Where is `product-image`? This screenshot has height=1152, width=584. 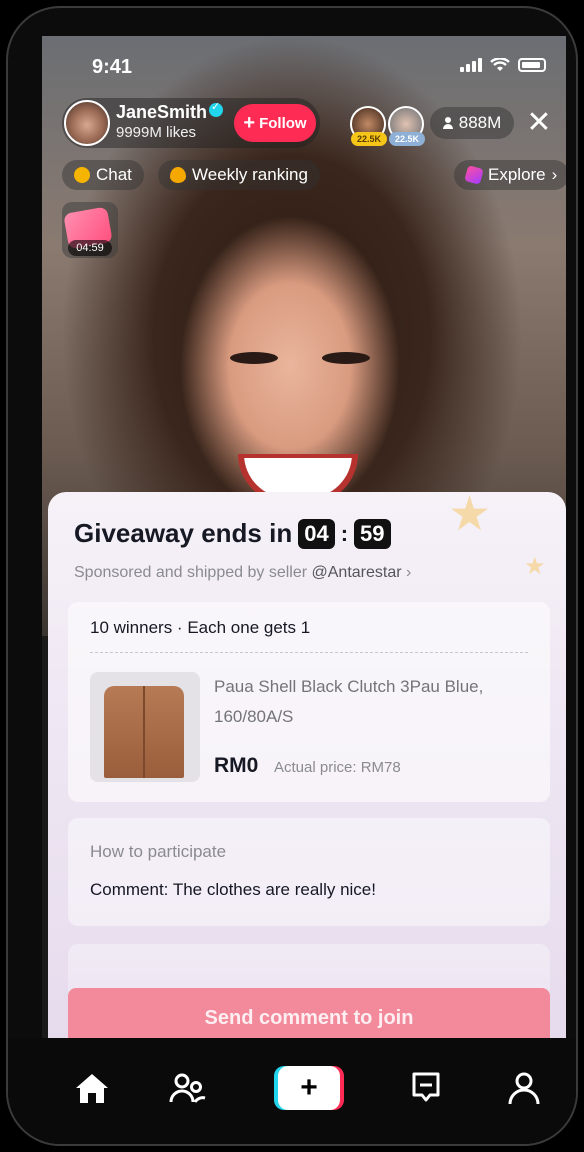 product-image is located at coordinates (145, 727).